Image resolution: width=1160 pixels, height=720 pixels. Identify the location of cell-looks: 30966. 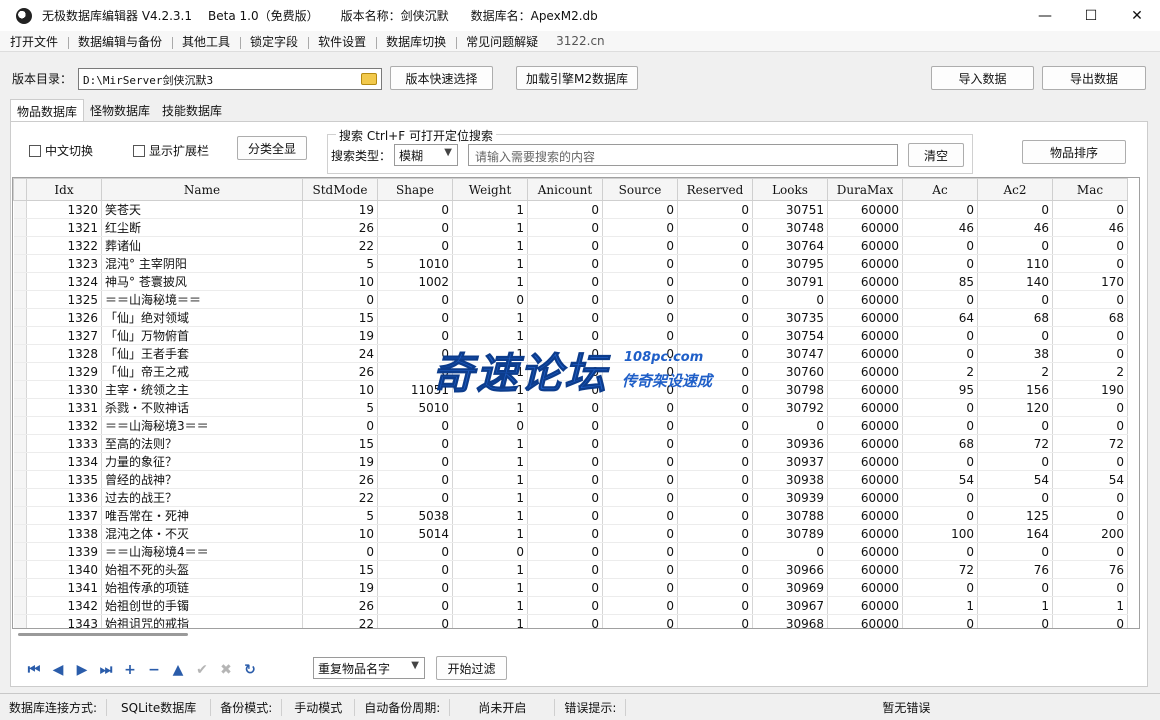
(790, 569).